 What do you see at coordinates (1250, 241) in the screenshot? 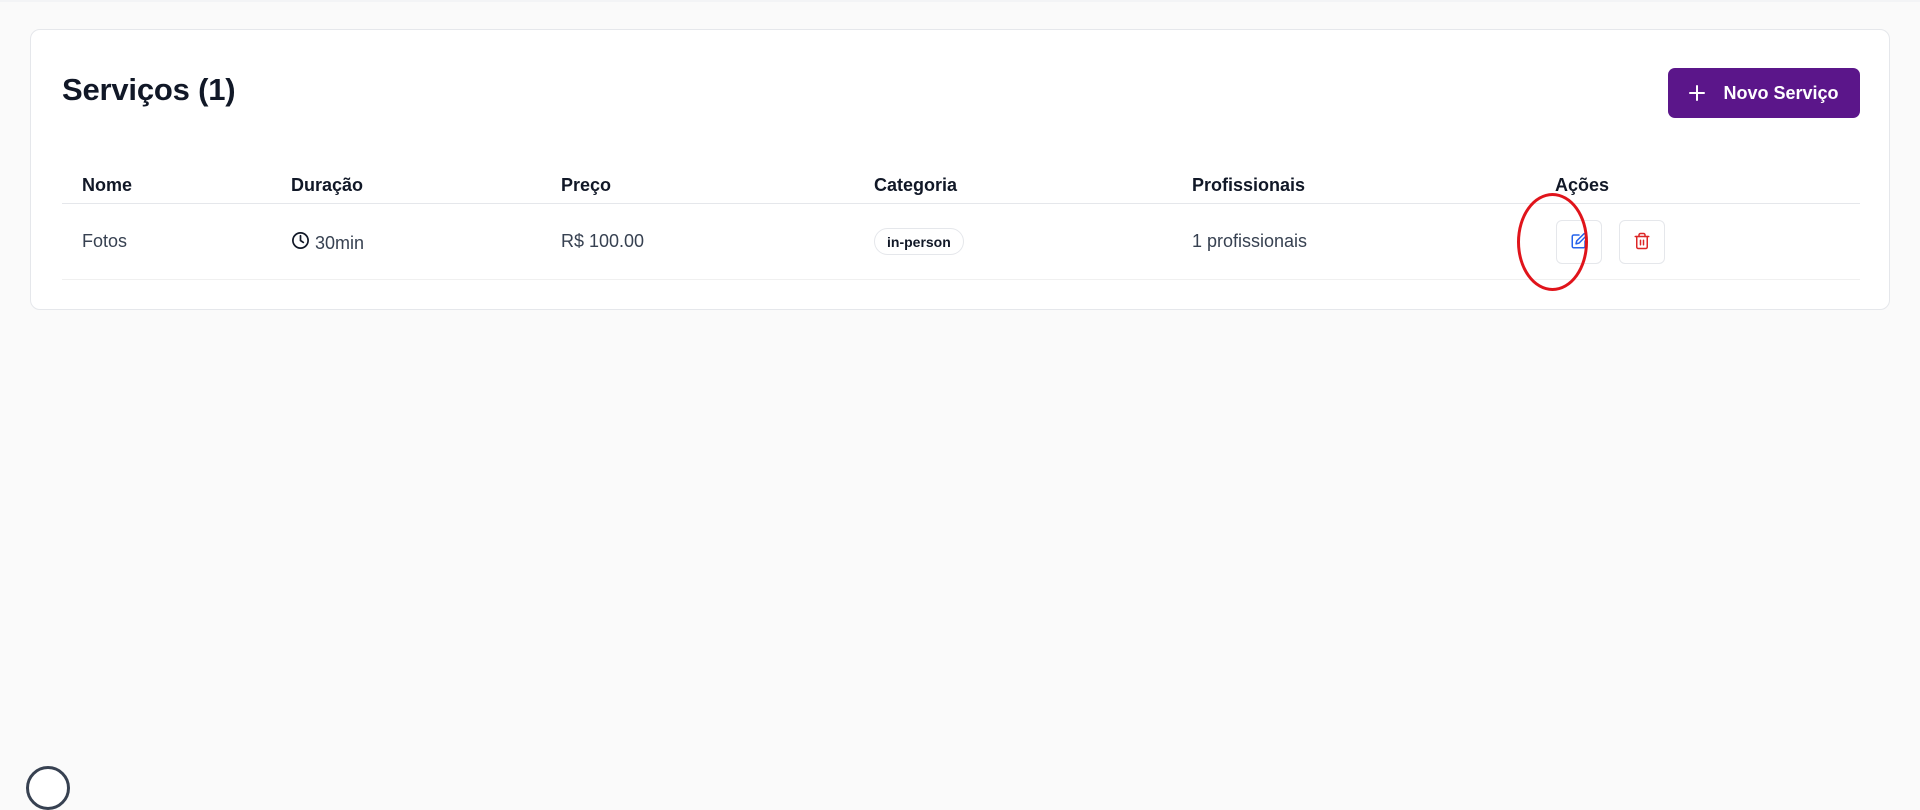
I see `service-professionals: 1 profissionais` at bounding box center [1250, 241].